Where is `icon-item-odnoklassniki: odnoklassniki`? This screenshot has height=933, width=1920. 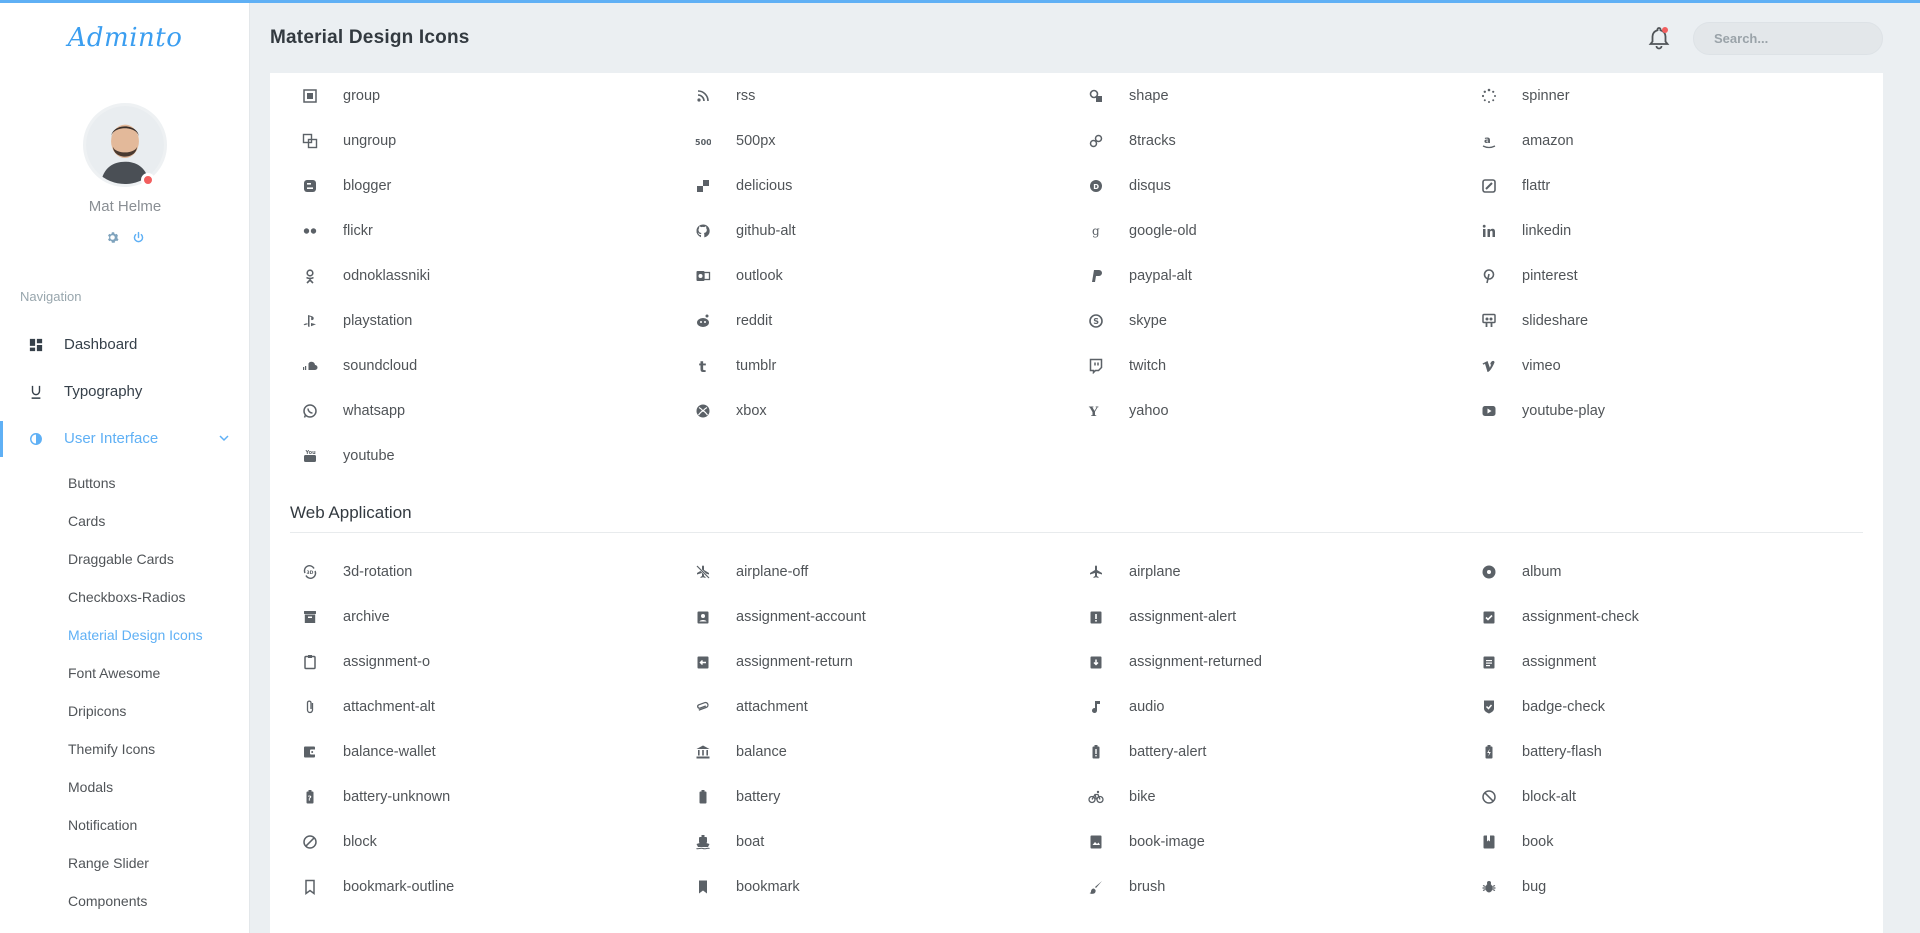
icon-item-odnoklassniki: odnoklassniki is located at coordinates (486, 275).